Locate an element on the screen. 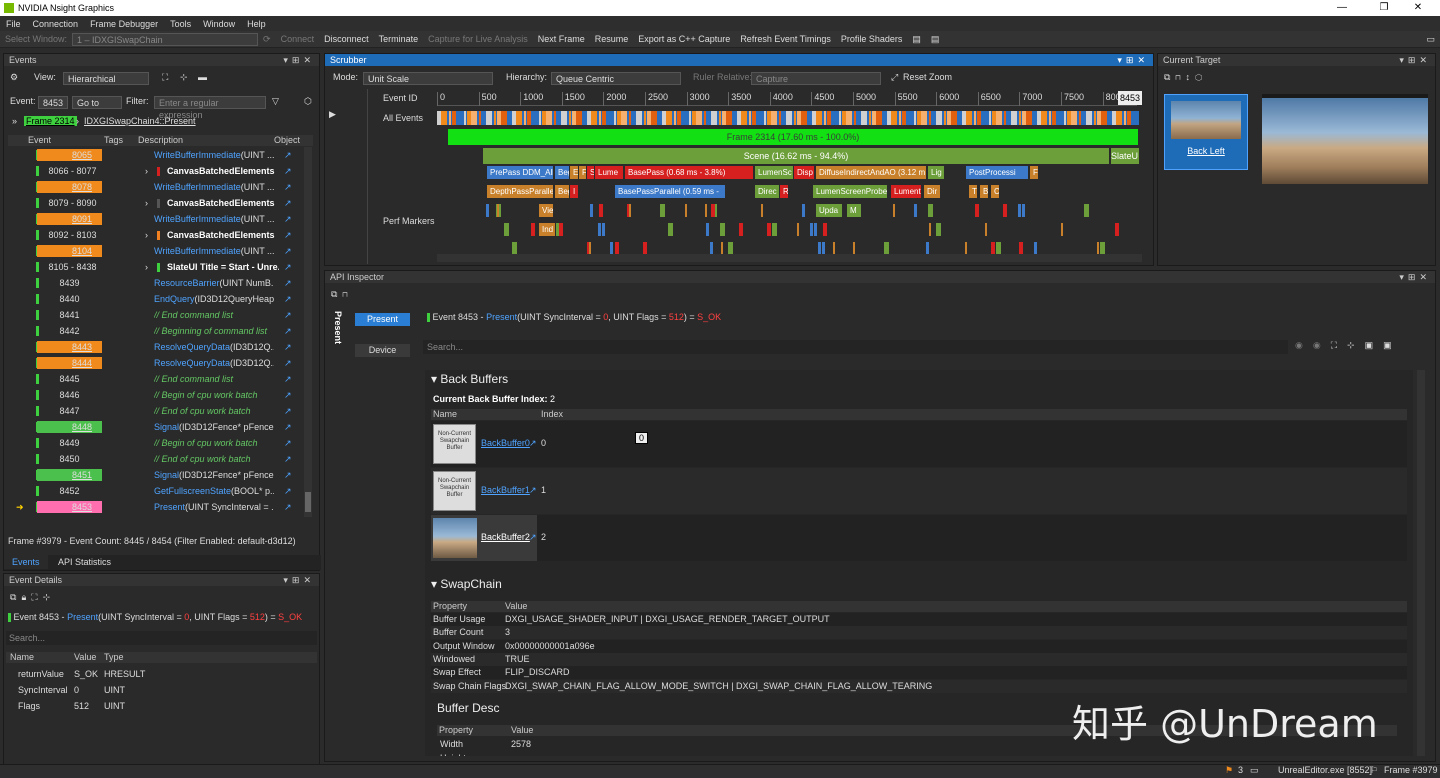  perf-marker: I is located at coordinates (574, 191).